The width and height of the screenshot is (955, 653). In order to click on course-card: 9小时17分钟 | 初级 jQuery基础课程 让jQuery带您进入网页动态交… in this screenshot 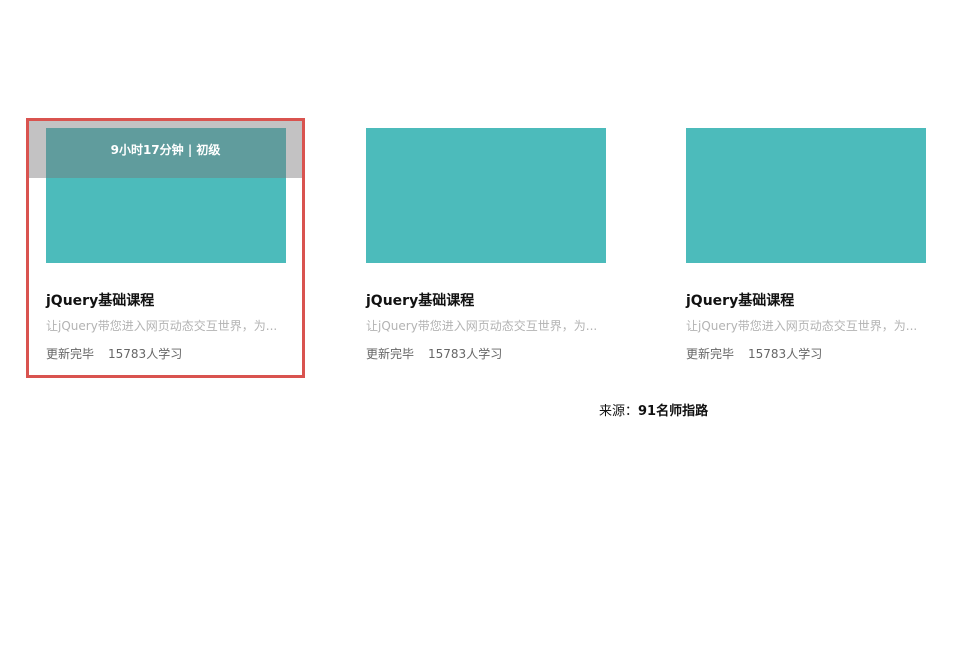, I will do `click(165, 248)`.